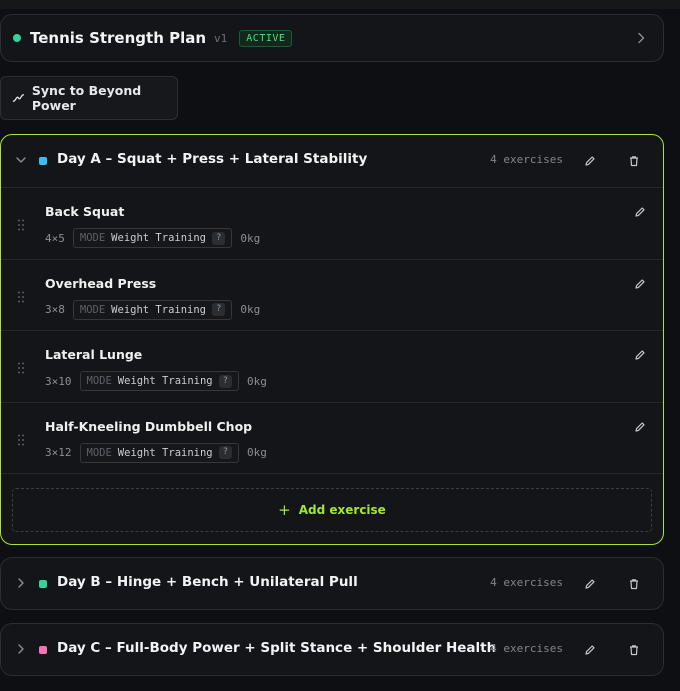 This screenshot has width=680, height=691. What do you see at coordinates (55, 238) in the screenshot?
I see `sets-reps: 4×5` at bounding box center [55, 238].